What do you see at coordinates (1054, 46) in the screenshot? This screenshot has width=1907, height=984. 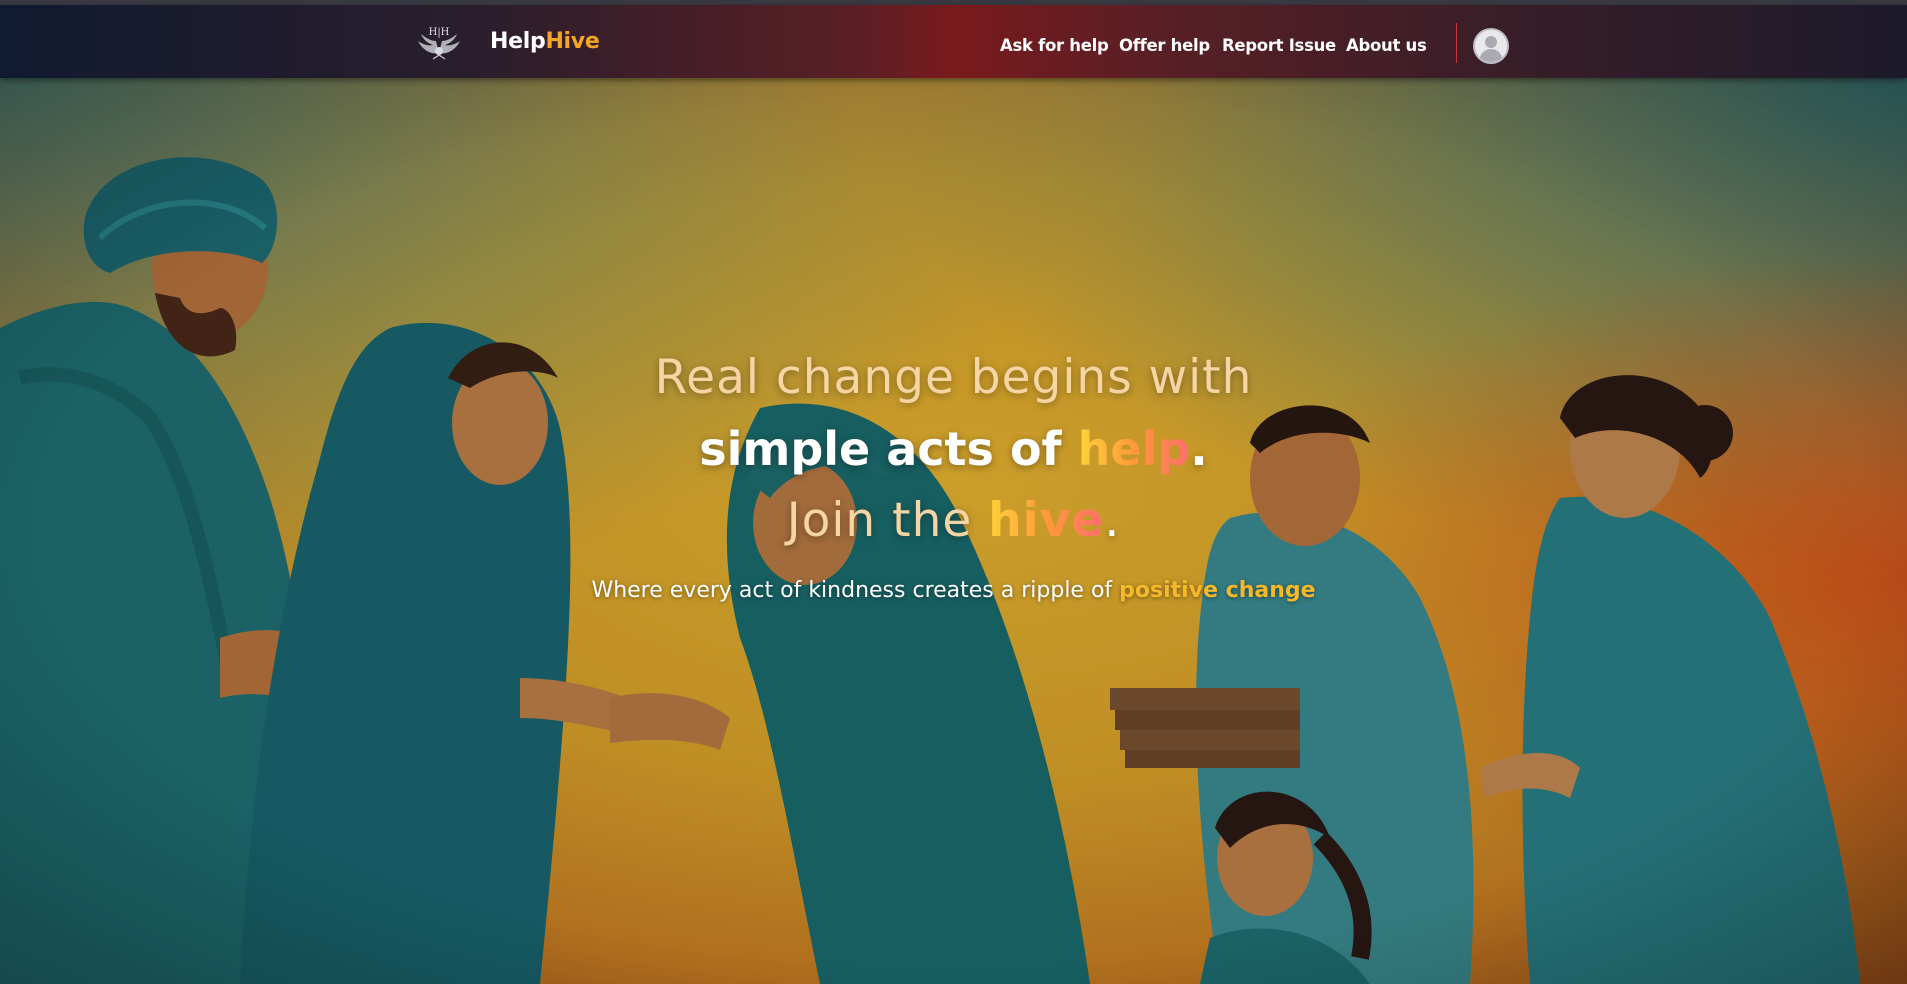 I see `nav-link-ask-for-help: Ask for help` at bounding box center [1054, 46].